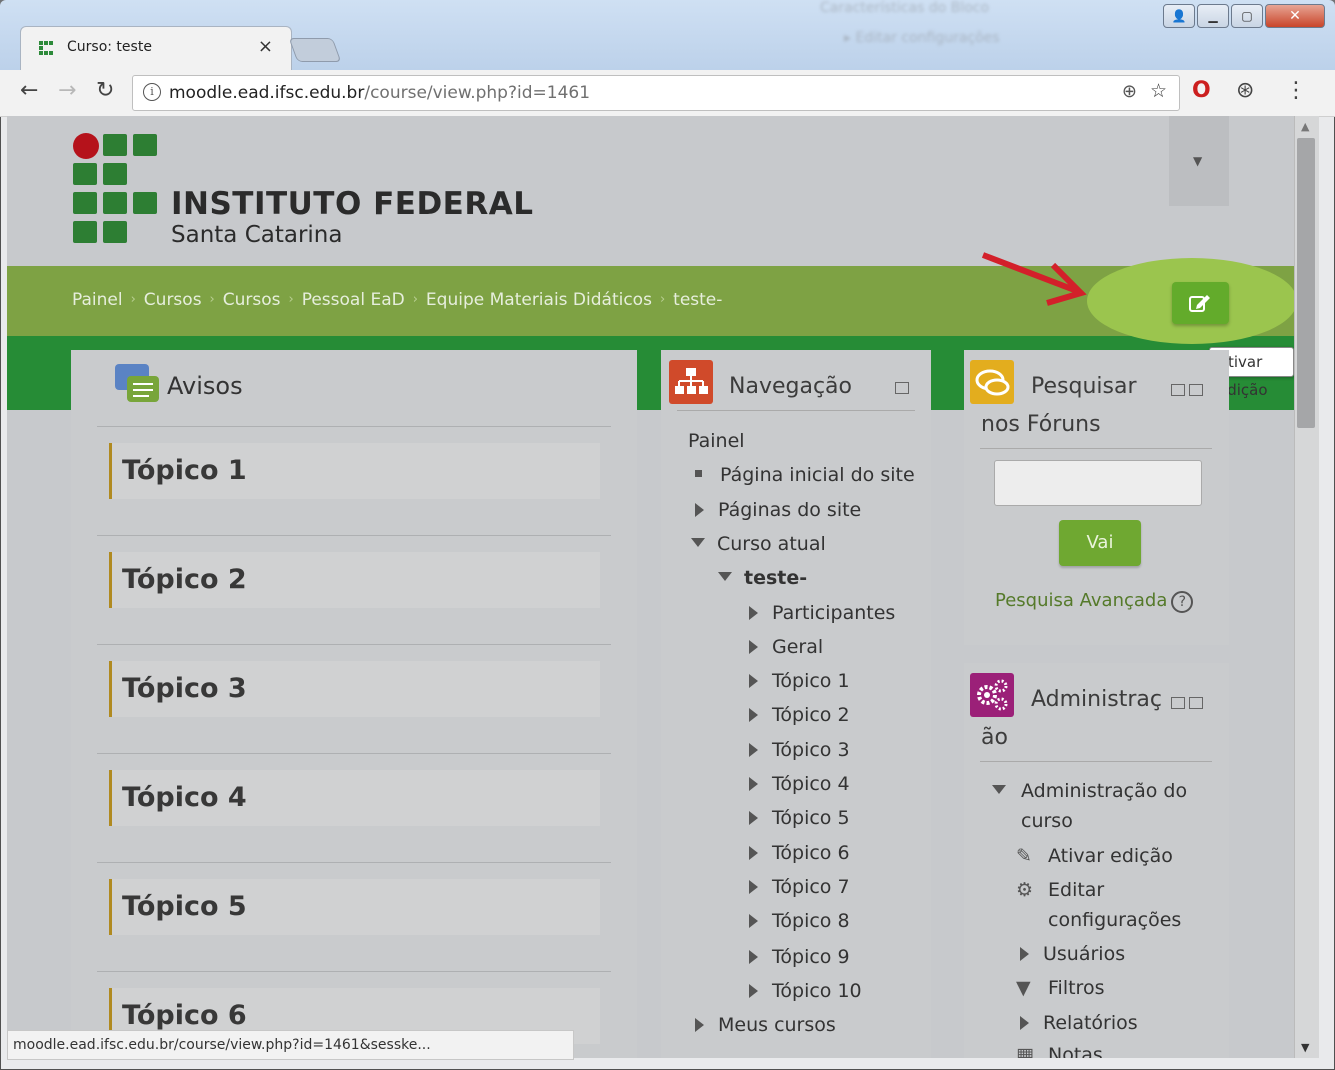 The height and width of the screenshot is (1070, 1335). Describe the element at coordinates (786, 647) in the screenshot. I see `nav-geral: Geral` at that location.